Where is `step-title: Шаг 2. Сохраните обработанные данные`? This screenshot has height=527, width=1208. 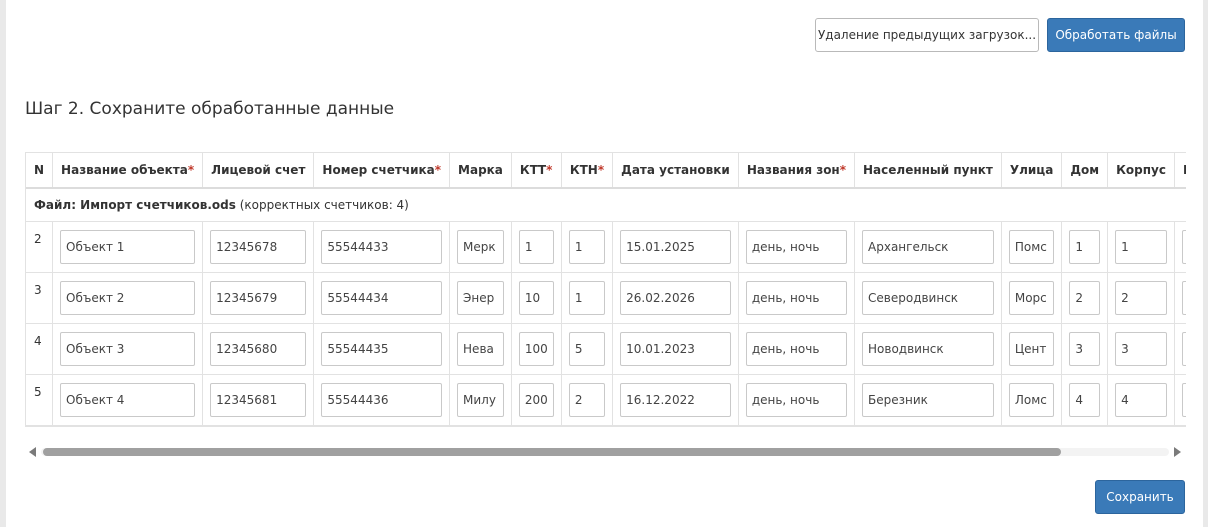
step-title: Шаг 2. Сохраните обработанные данные is located at coordinates (210, 109).